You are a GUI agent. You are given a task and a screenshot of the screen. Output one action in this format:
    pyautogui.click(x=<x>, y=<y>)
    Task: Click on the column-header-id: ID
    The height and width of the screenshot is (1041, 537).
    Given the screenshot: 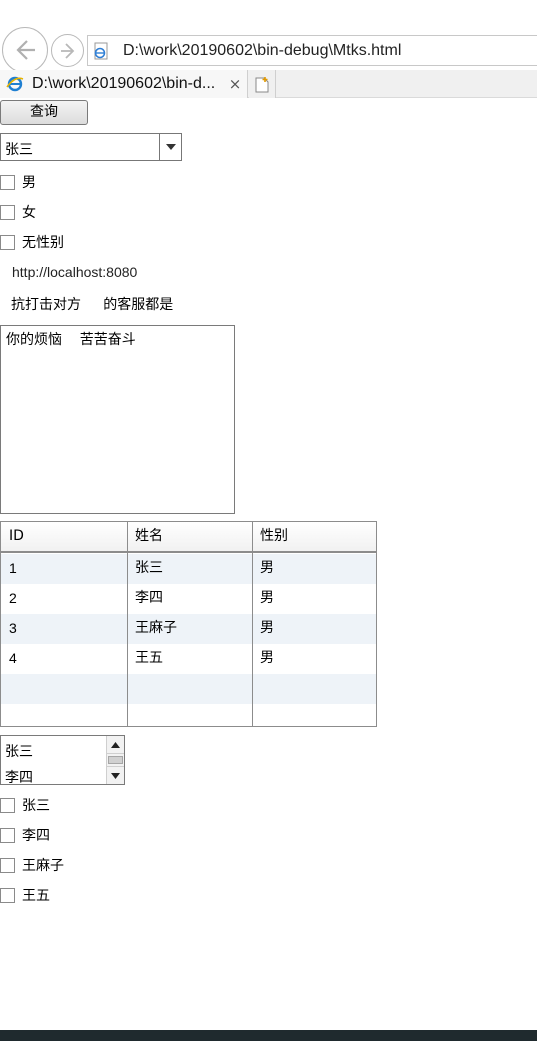 What is the action you would take?
    pyautogui.click(x=64, y=537)
    